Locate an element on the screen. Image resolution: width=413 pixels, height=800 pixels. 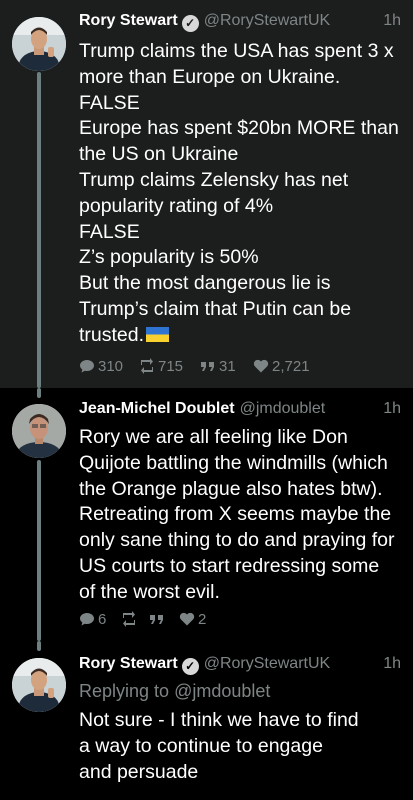
retweet-count: 715 is located at coordinates (171, 366).